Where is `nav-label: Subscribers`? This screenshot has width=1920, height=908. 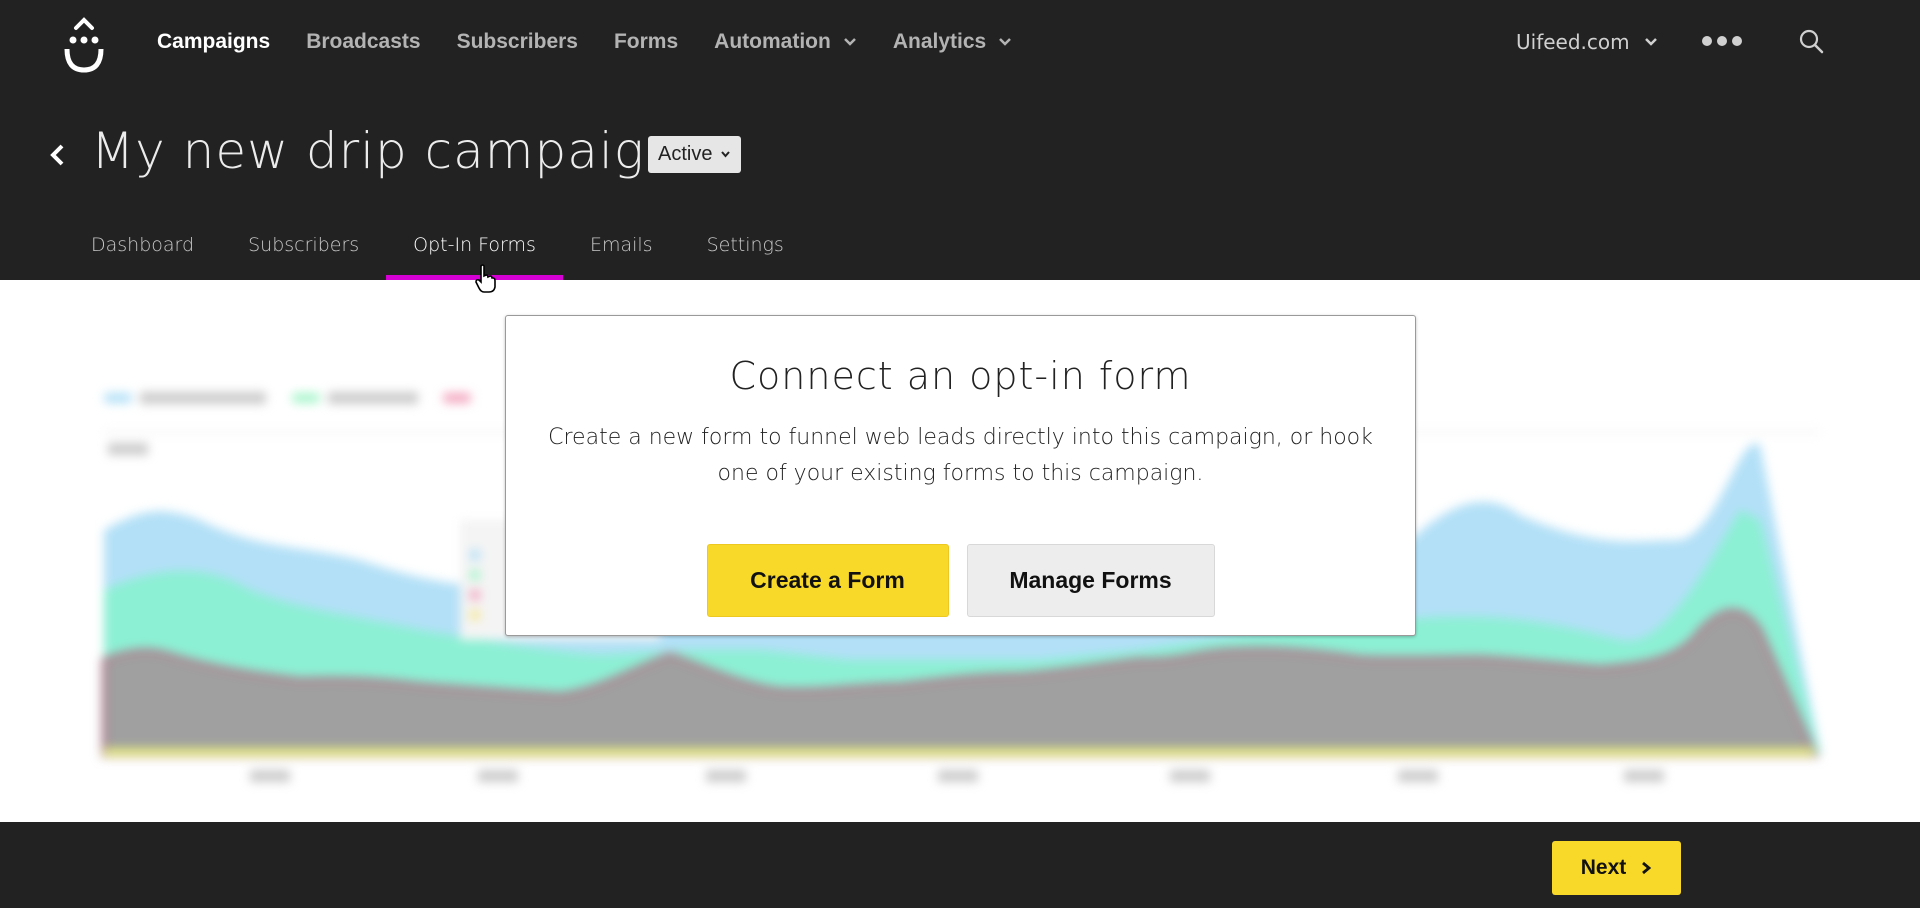
nav-label: Subscribers is located at coordinates (517, 41).